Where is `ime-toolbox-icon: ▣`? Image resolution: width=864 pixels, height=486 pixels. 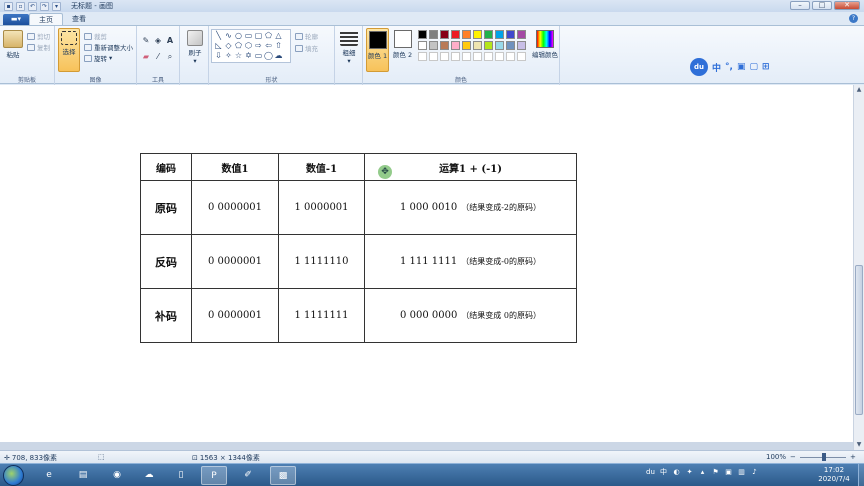 ime-toolbox-icon: ▣ is located at coordinates (741, 67).